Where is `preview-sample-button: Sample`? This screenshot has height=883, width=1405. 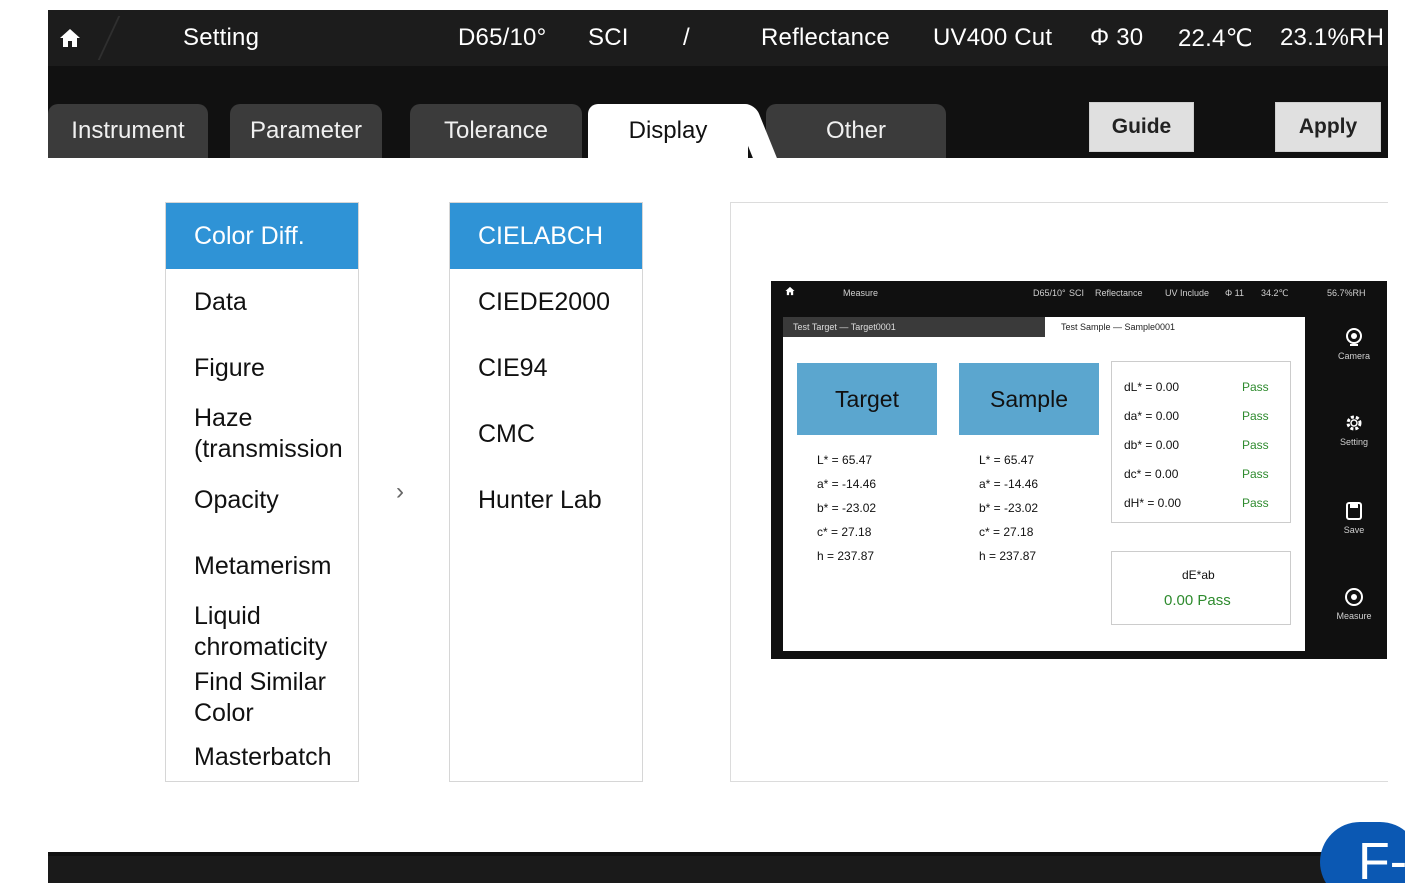
preview-sample-button: Sample is located at coordinates (1029, 399).